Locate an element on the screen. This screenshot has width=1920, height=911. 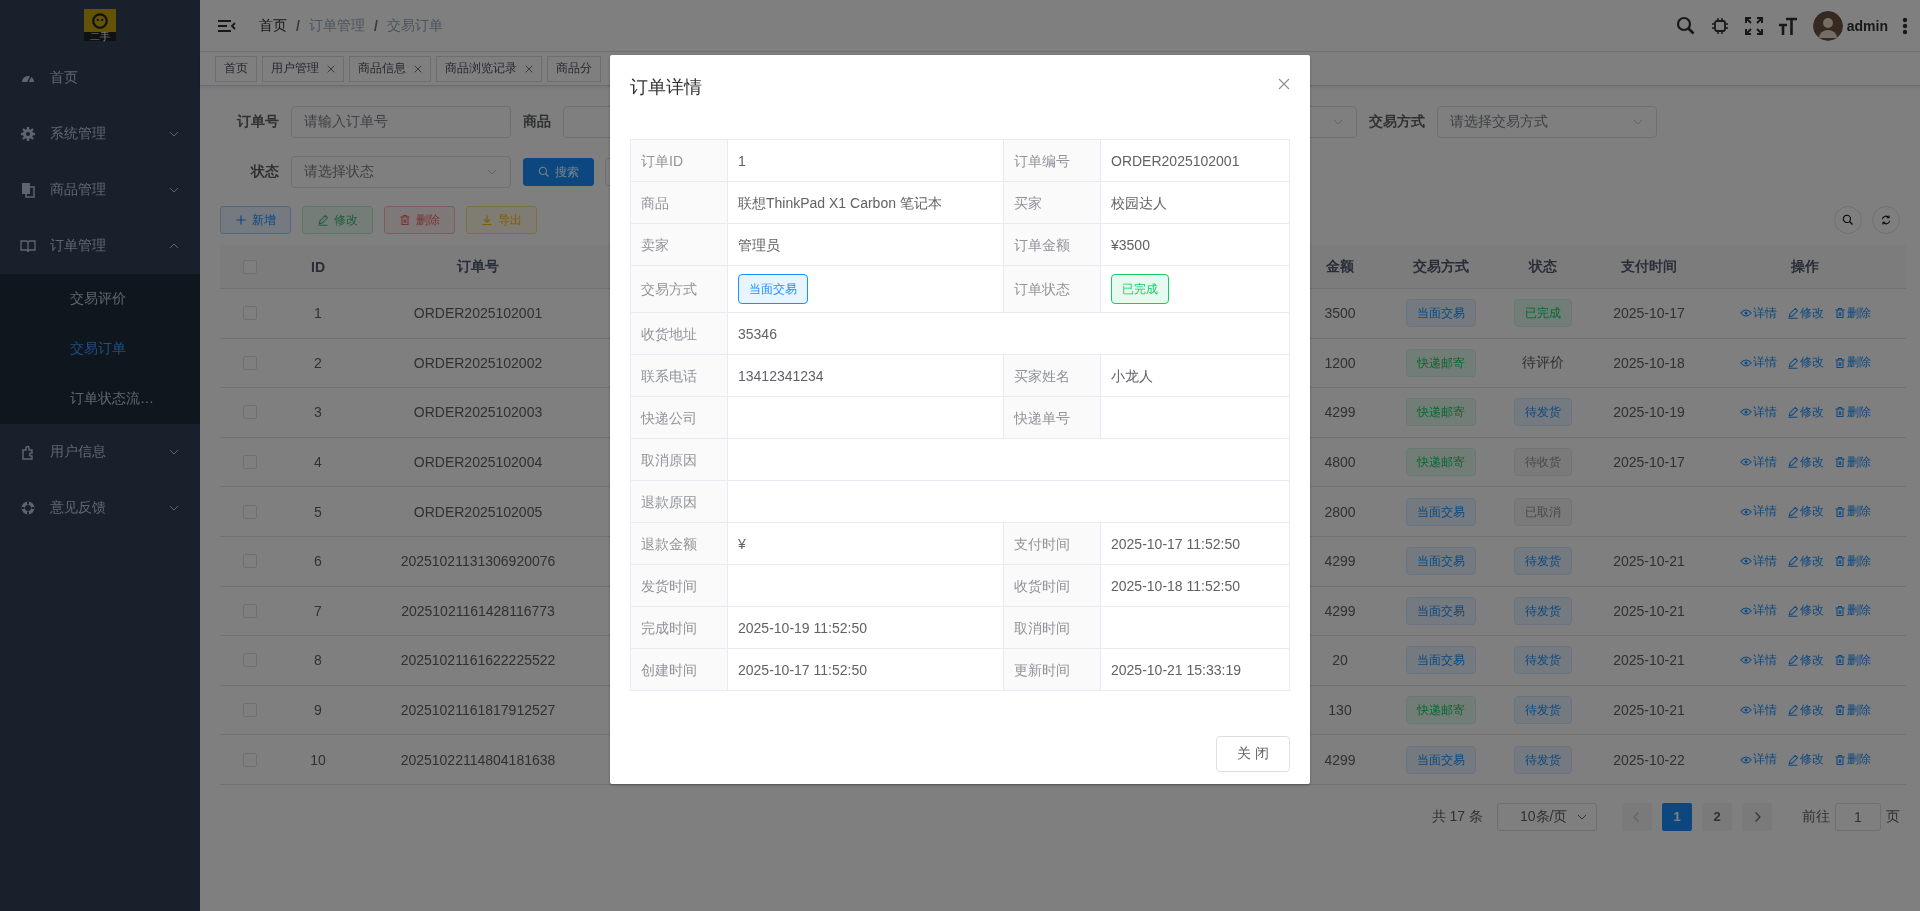
puzzle-icon is located at coordinates (28, 452).